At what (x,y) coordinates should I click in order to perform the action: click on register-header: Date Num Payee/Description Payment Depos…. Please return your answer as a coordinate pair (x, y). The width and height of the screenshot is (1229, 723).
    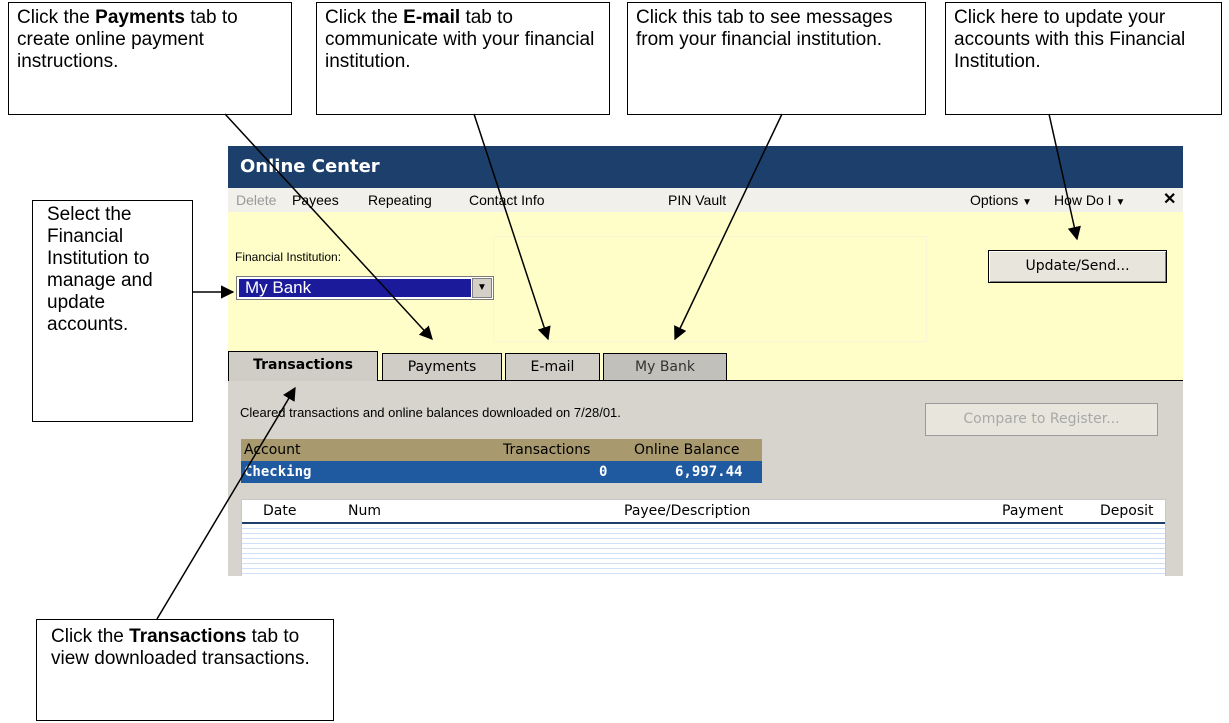
    Looking at the image, I should click on (703, 512).